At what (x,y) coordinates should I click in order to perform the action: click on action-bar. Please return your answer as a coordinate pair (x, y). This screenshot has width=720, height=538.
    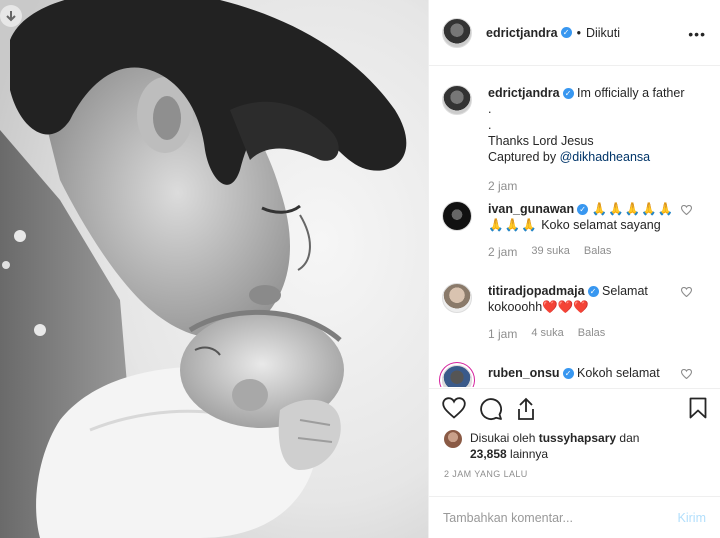
    Looking at the image, I should click on (574, 408).